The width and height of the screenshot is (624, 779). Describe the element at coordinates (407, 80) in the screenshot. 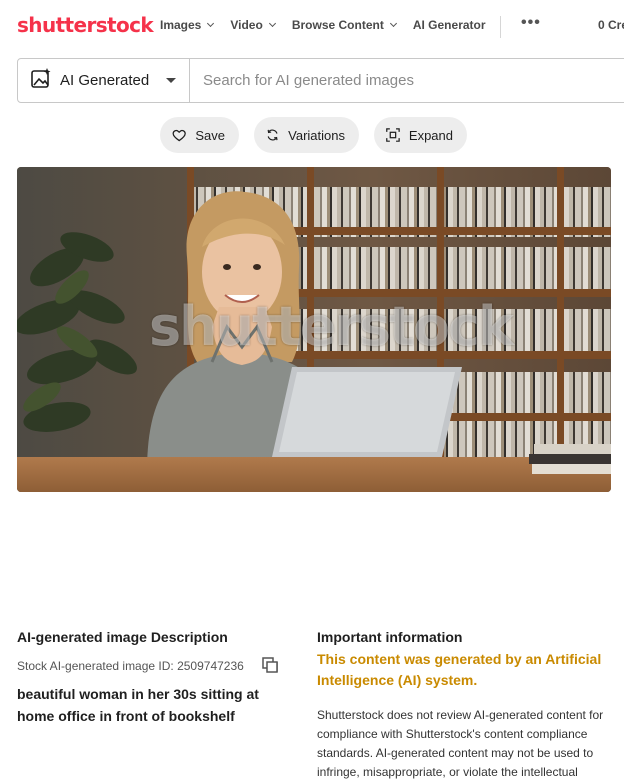

I see `search-input` at that location.